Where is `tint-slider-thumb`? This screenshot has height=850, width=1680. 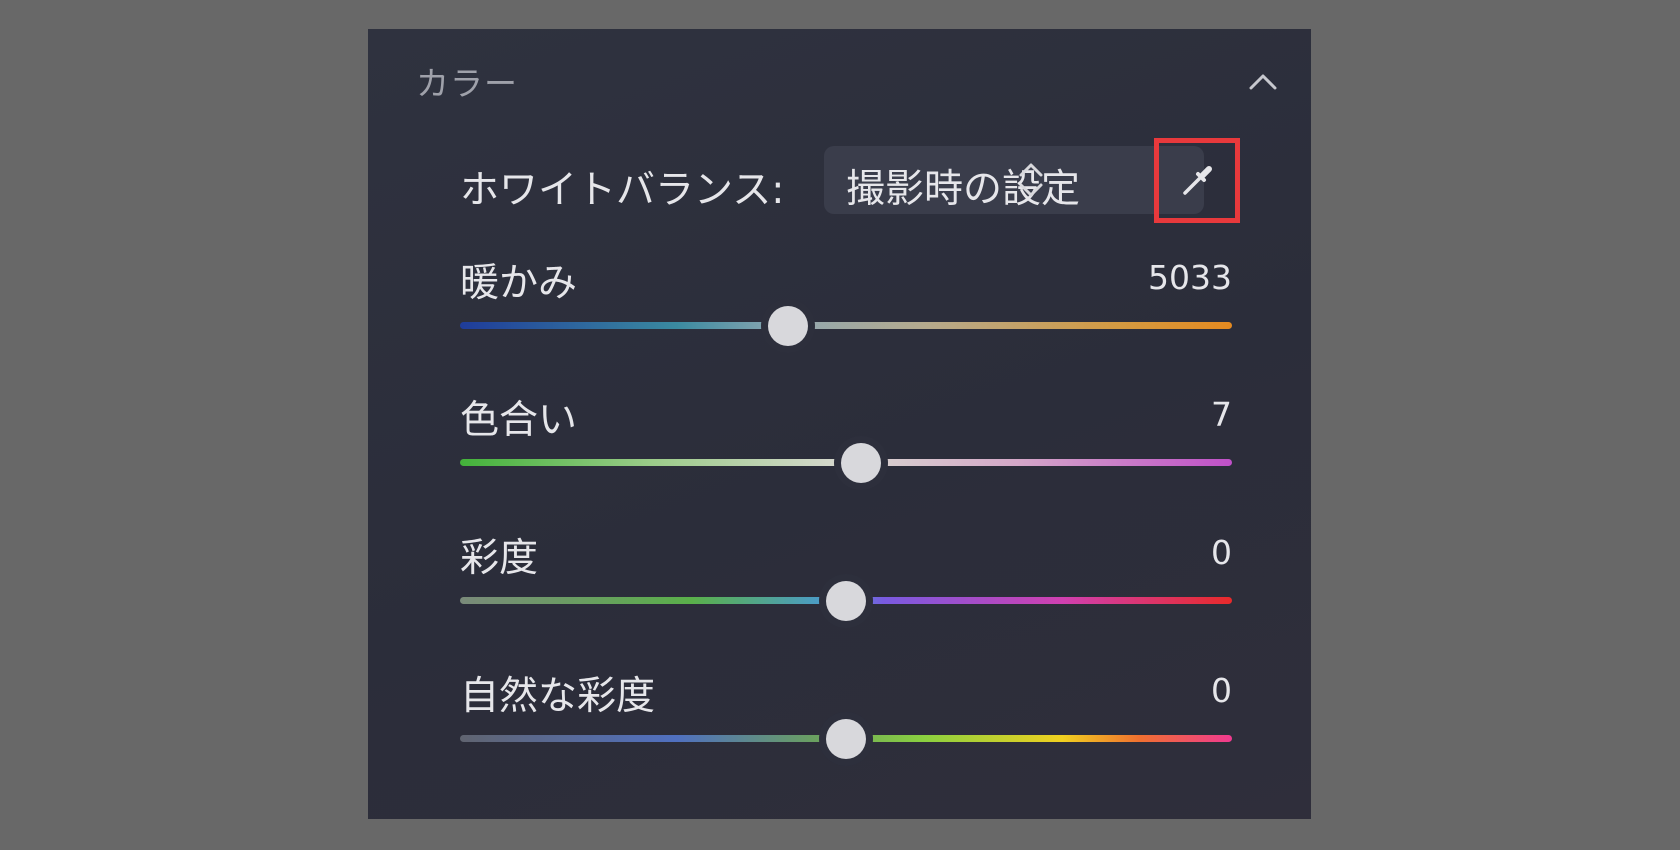
tint-slider-thumb is located at coordinates (861, 463).